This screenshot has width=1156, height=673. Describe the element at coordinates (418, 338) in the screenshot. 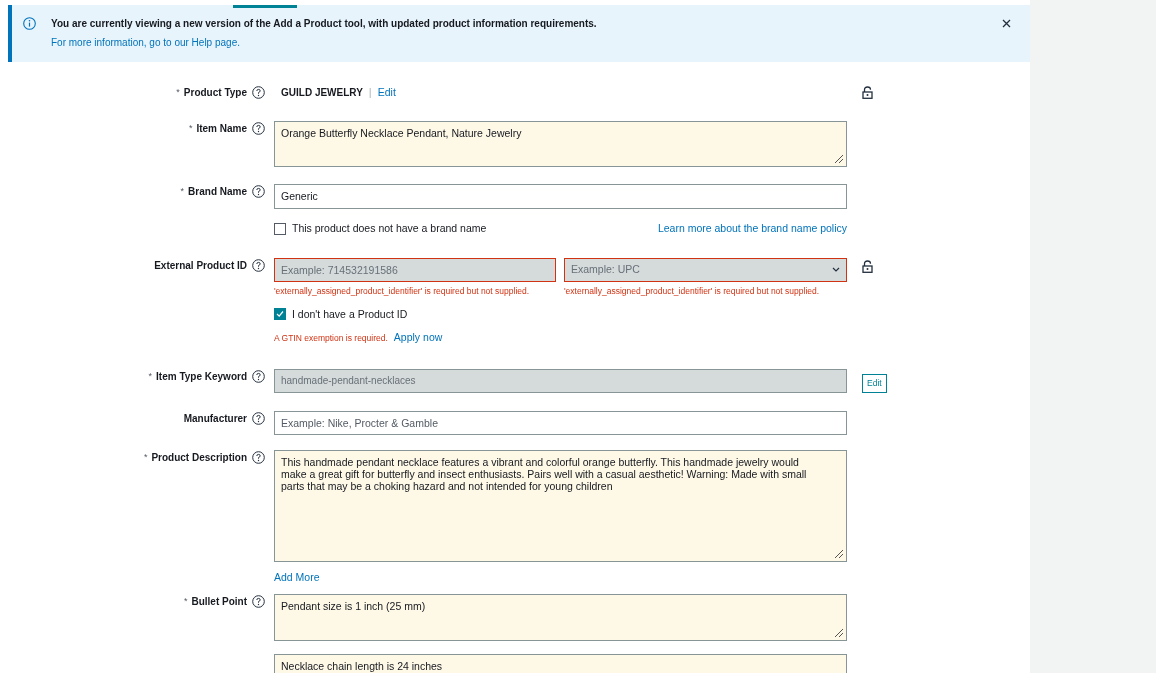

I see `apply-now-link: Apply now` at that location.